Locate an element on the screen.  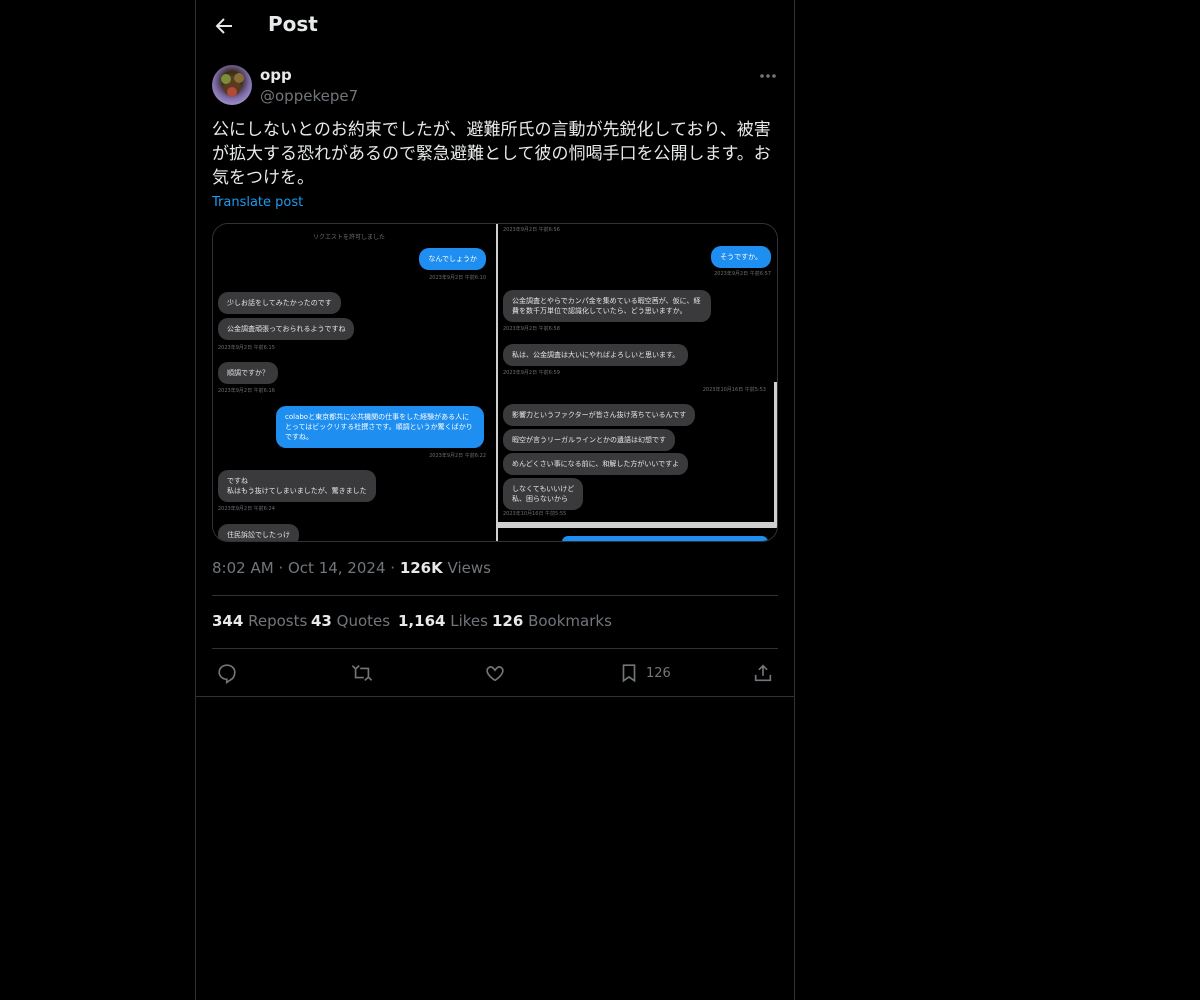
reposts-label: Reposts is located at coordinates (278, 621).